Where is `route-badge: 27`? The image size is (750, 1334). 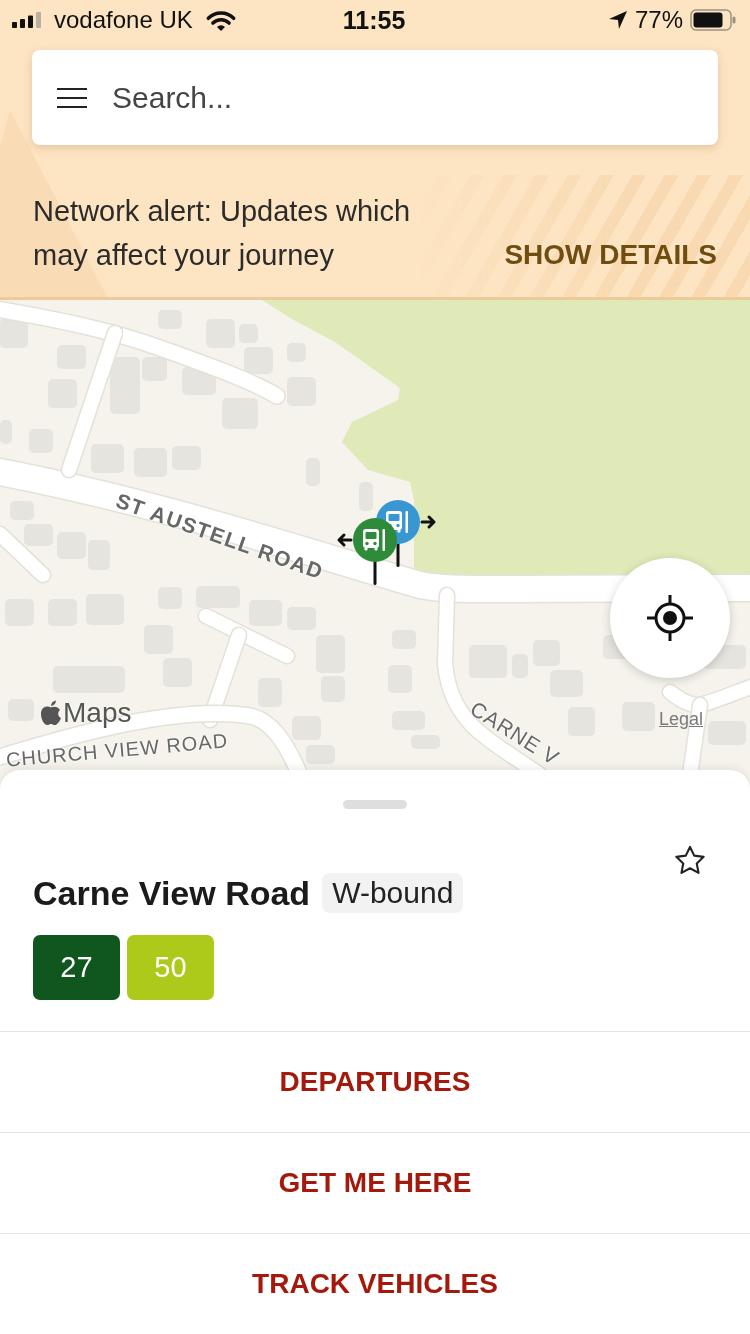 route-badge: 27 is located at coordinates (76, 967).